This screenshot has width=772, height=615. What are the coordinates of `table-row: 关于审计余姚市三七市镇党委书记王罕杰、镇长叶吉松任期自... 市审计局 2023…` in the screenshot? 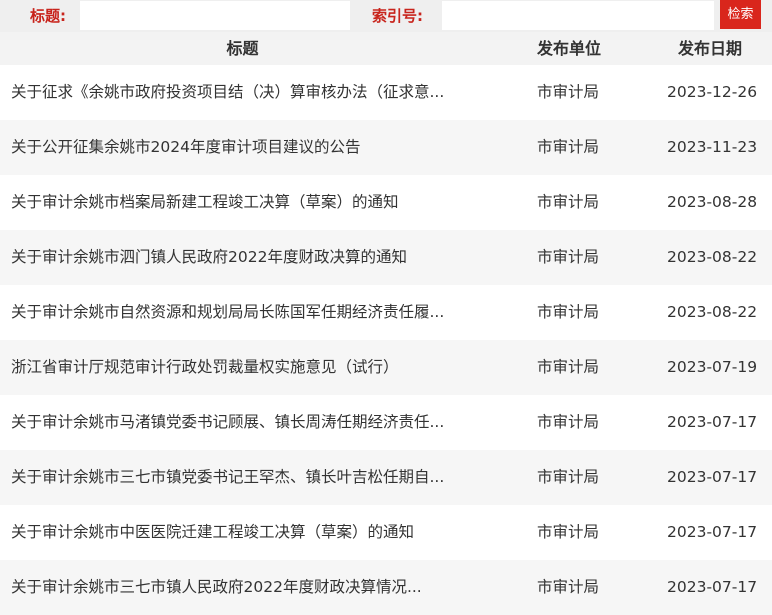 It's located at (386, 477).